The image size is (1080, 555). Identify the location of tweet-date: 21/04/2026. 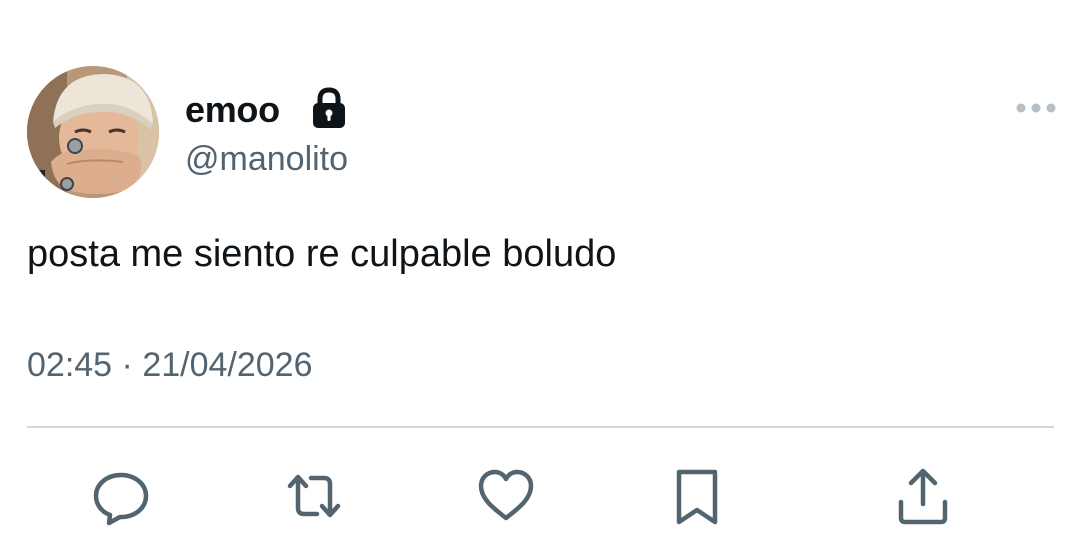
(227, 365).